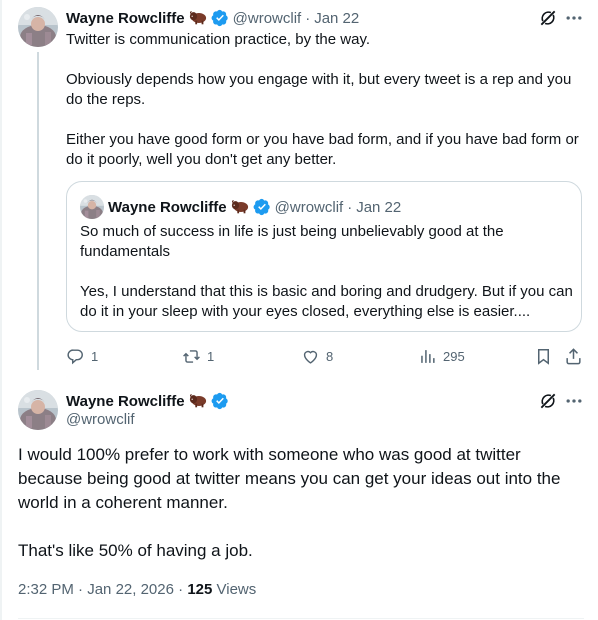 The width and height of the screenshot is (598, 620). Describe the element at coordinates (454, 356) in the screenshot. I see `views-count: 295` at that location.